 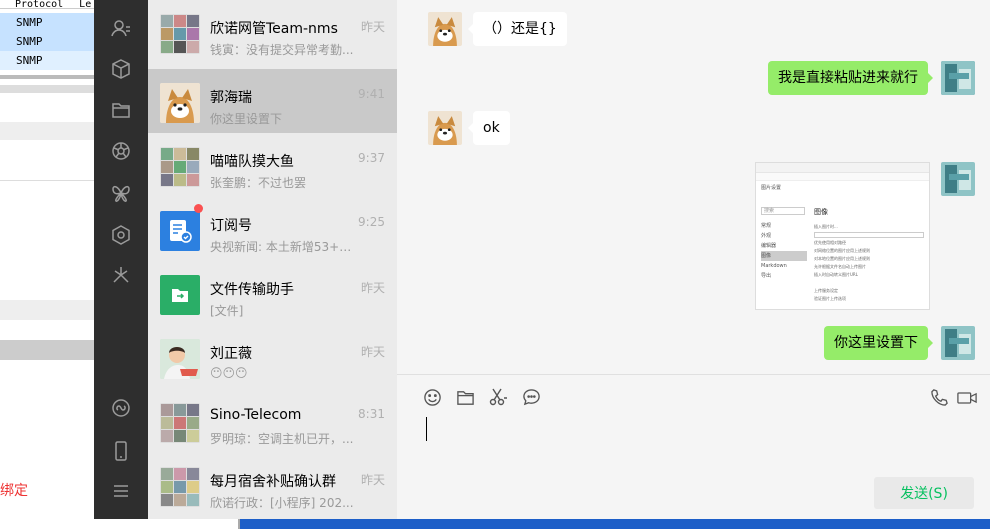 What do you see at coordinates (878, 343) in the screenshot?
I see `message-bubble: 你这里设置下` at bounding box center [878, 343].